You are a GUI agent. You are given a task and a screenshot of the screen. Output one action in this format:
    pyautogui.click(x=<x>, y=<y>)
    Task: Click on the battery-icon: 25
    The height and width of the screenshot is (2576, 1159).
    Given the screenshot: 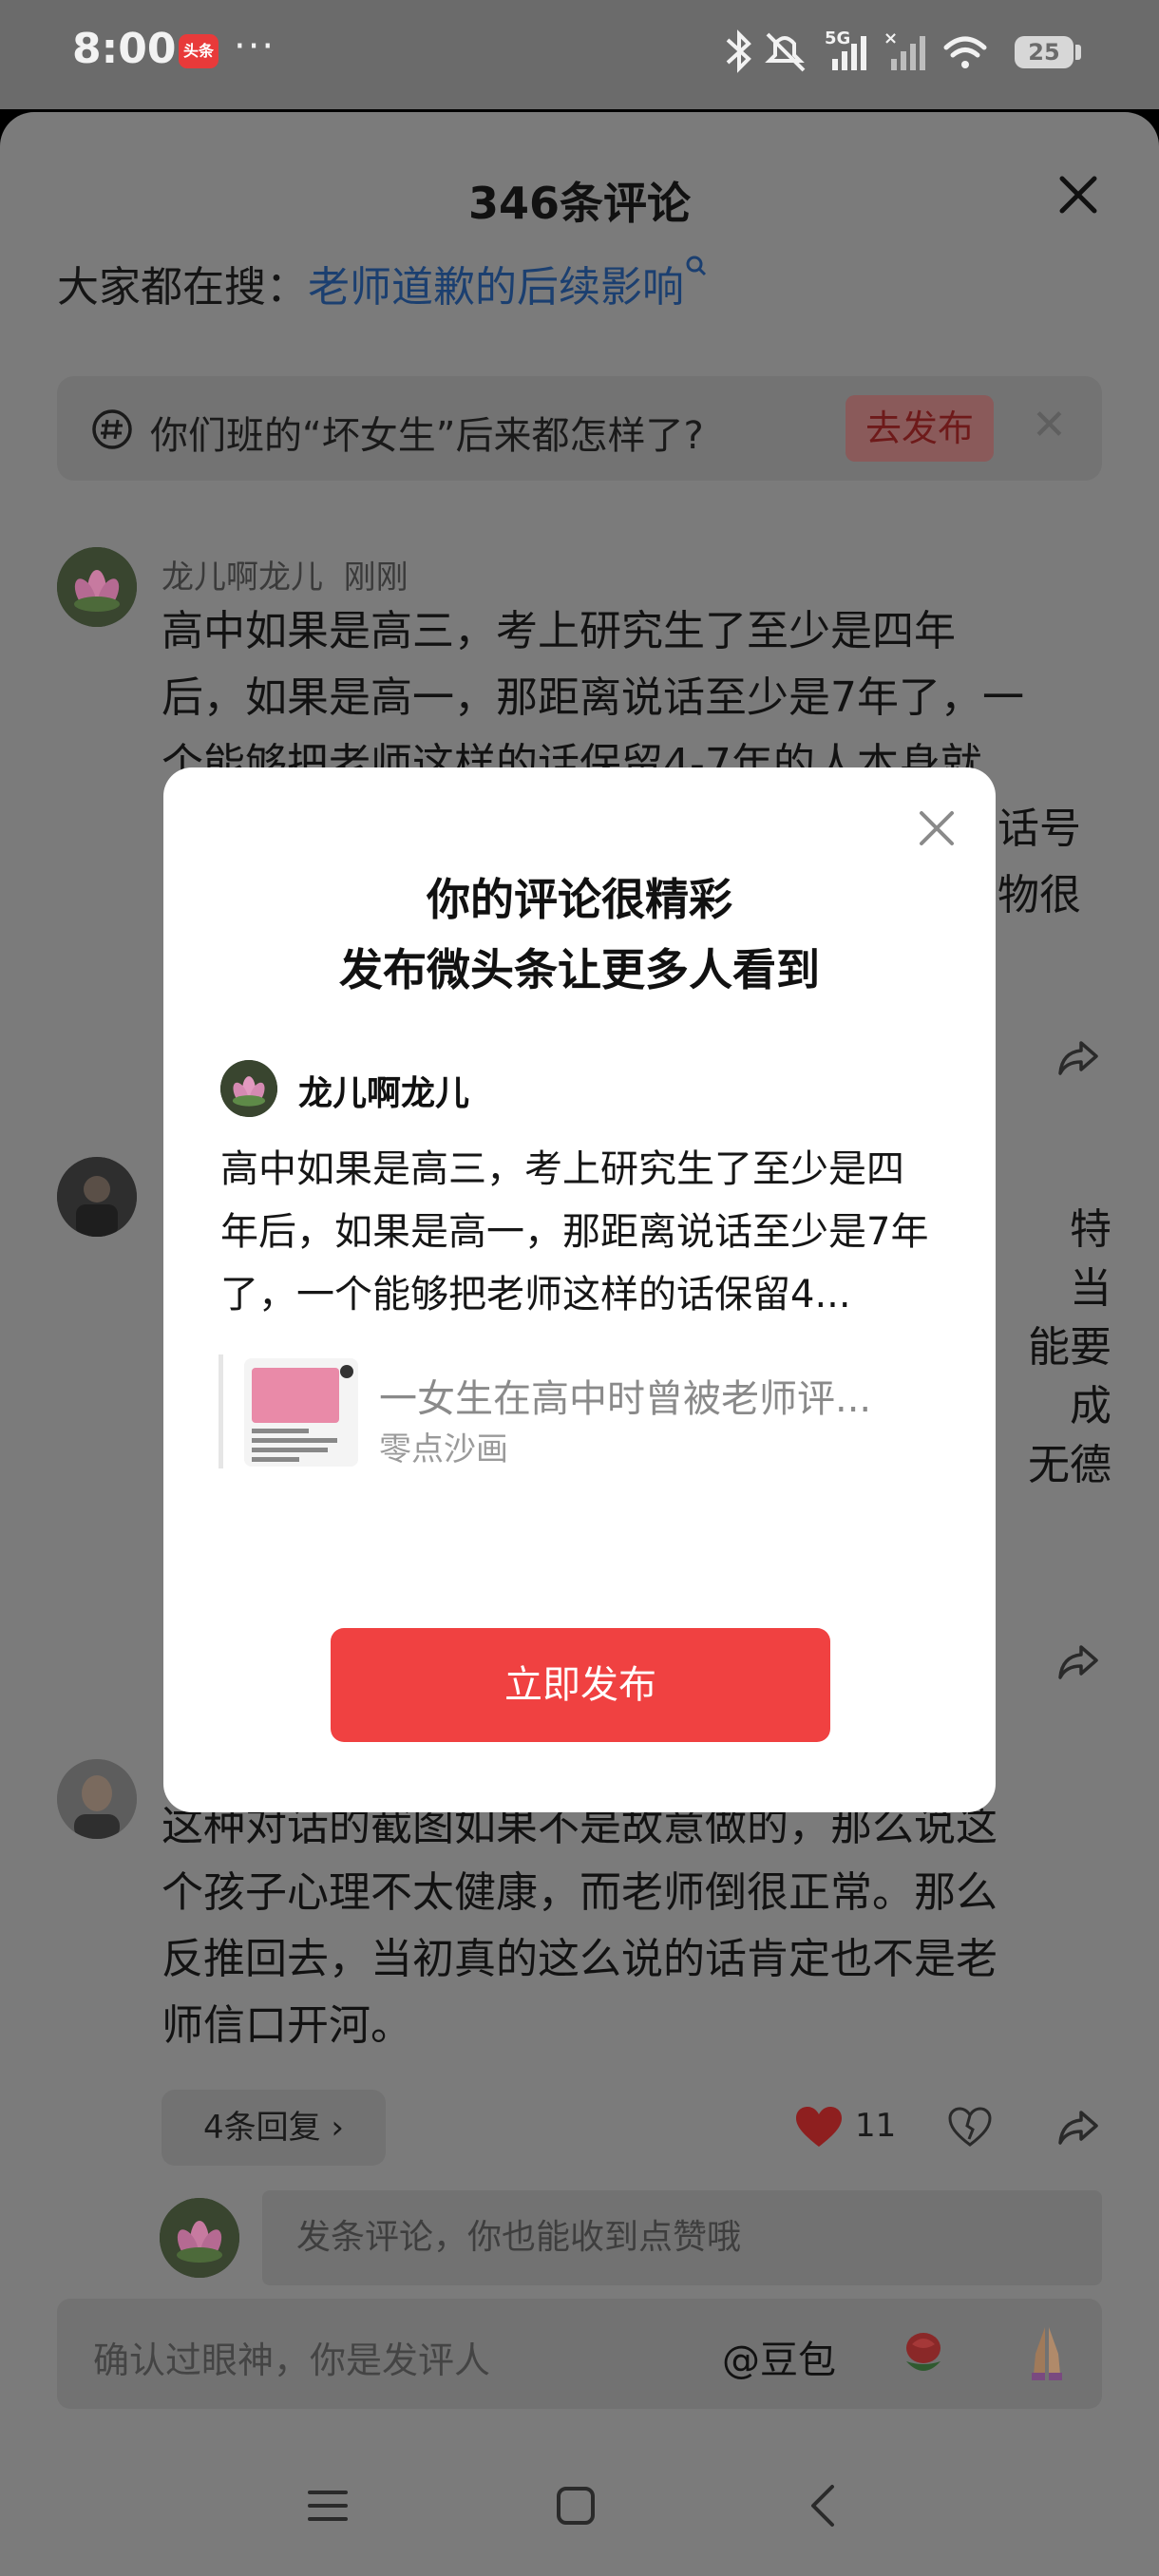 What is the action you would take?
    pyautogui.click(x=1044, y=52)
    